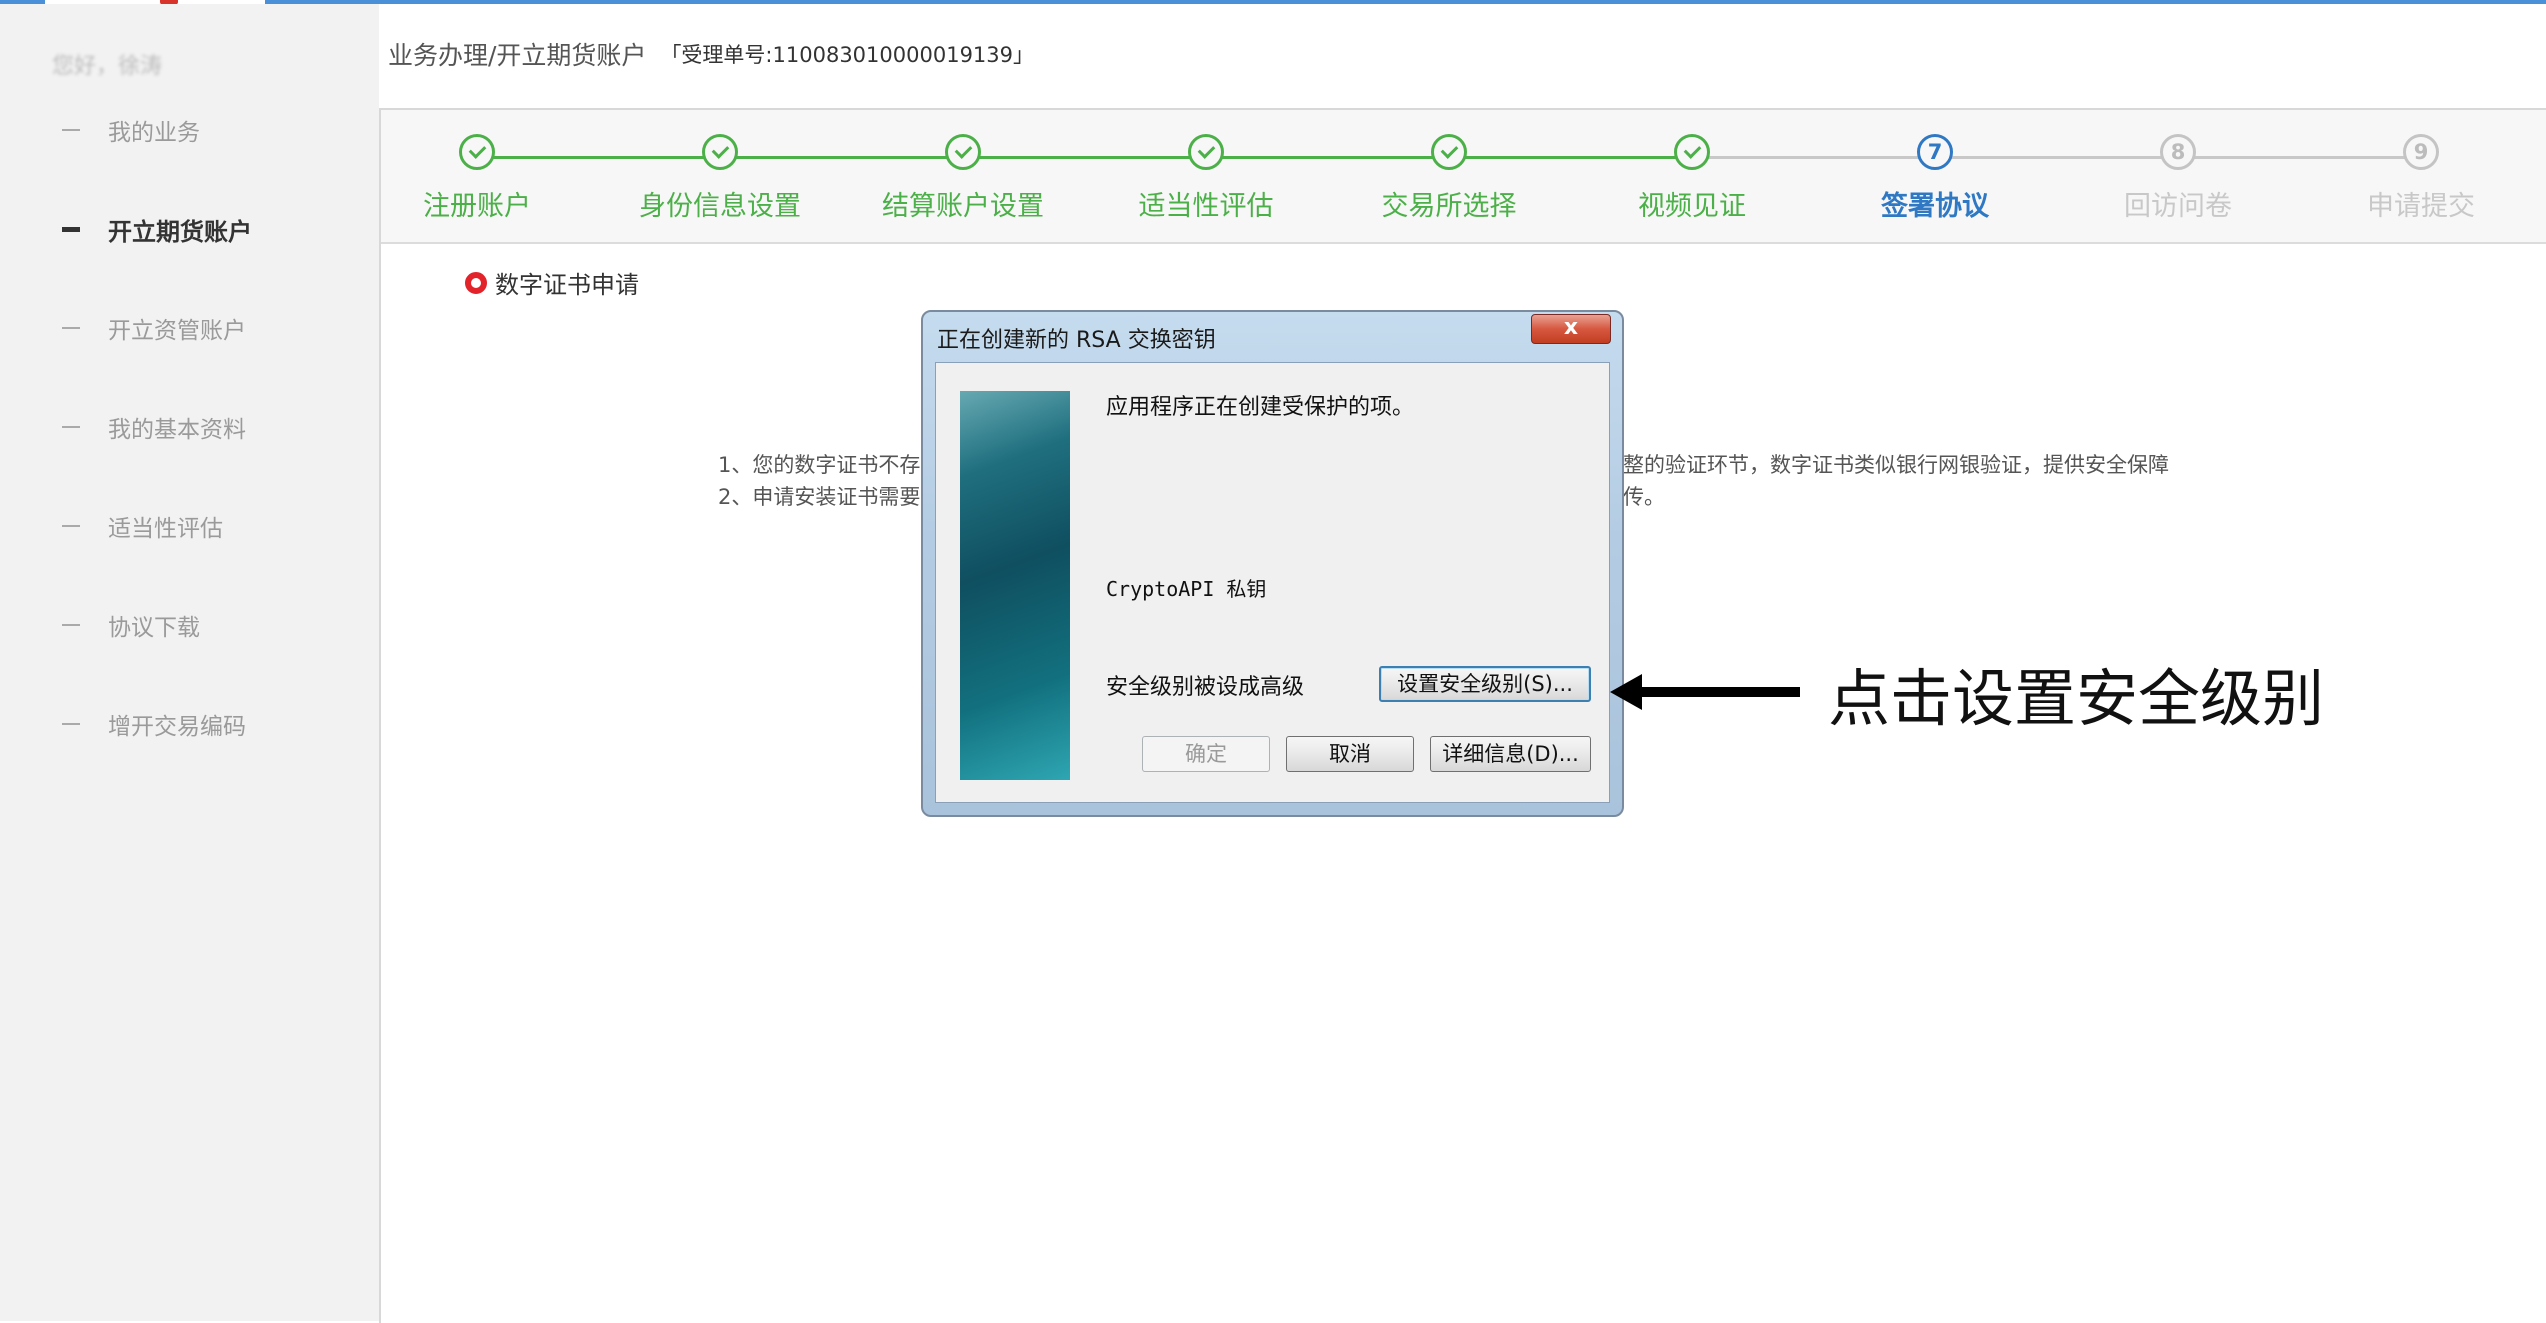 This screenshot has width=2546, height=1323. I want to click on dialog-title: 正在创建新的 RSA 交换密钥, so click(1076, 340).